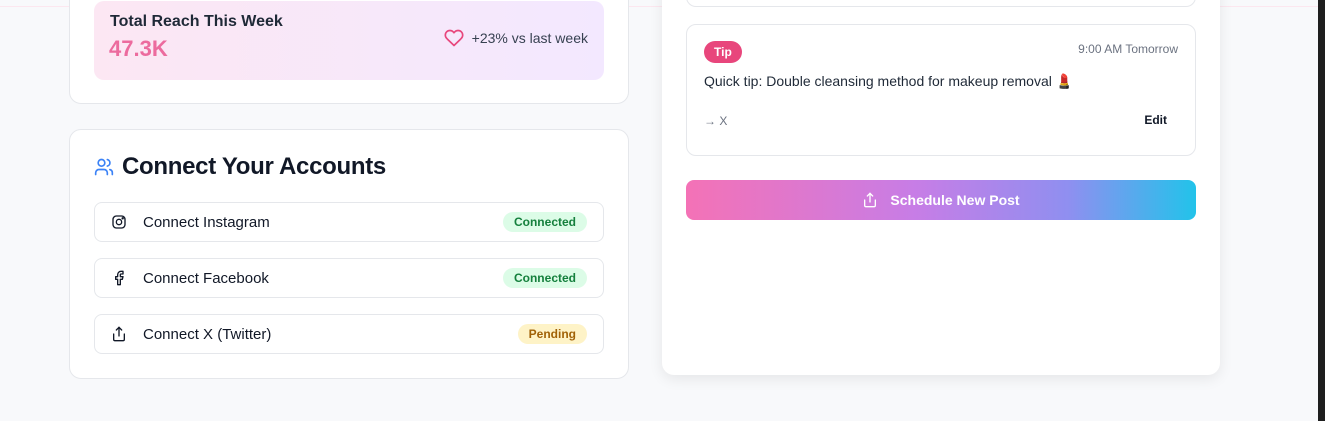 Image resolution: width=1325 pixels, height=421 pixels. Describe the element at coordinates (119, 222) in the screenshot. I see `instagram-icon` at that location.